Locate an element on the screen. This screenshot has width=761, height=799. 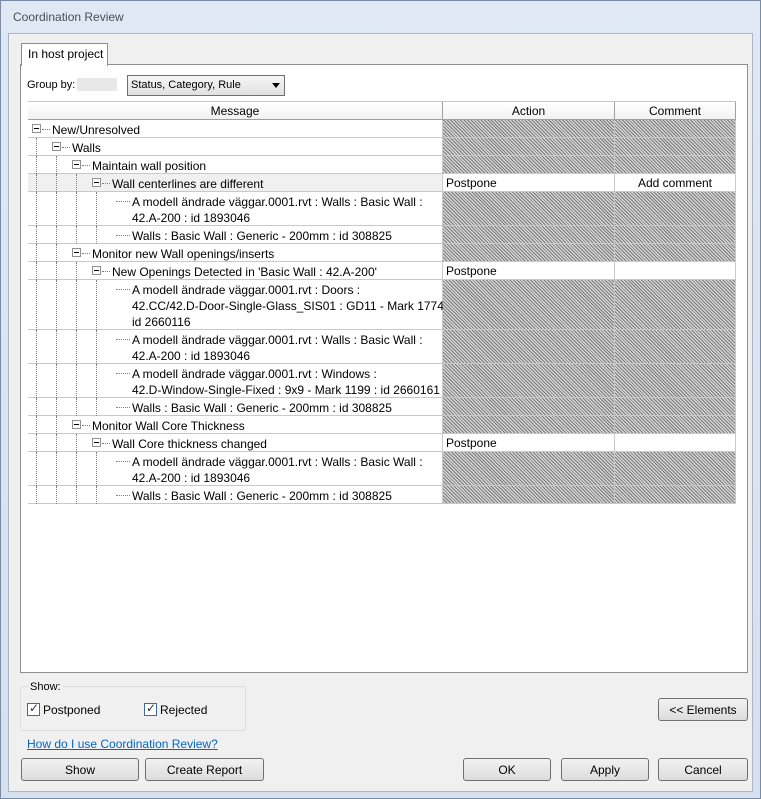
grid-row: Monitor new Wall openings/inserts is located at coordinates (382, 253).